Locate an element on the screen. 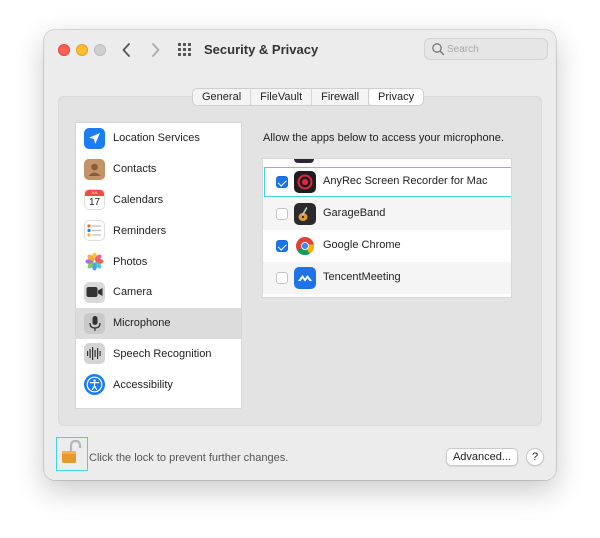 Image resolution: width=600 pixels, height=538 pixels. sidebar-item-calendars: JUL 17 Calendars is located at coordinates (158, 200).